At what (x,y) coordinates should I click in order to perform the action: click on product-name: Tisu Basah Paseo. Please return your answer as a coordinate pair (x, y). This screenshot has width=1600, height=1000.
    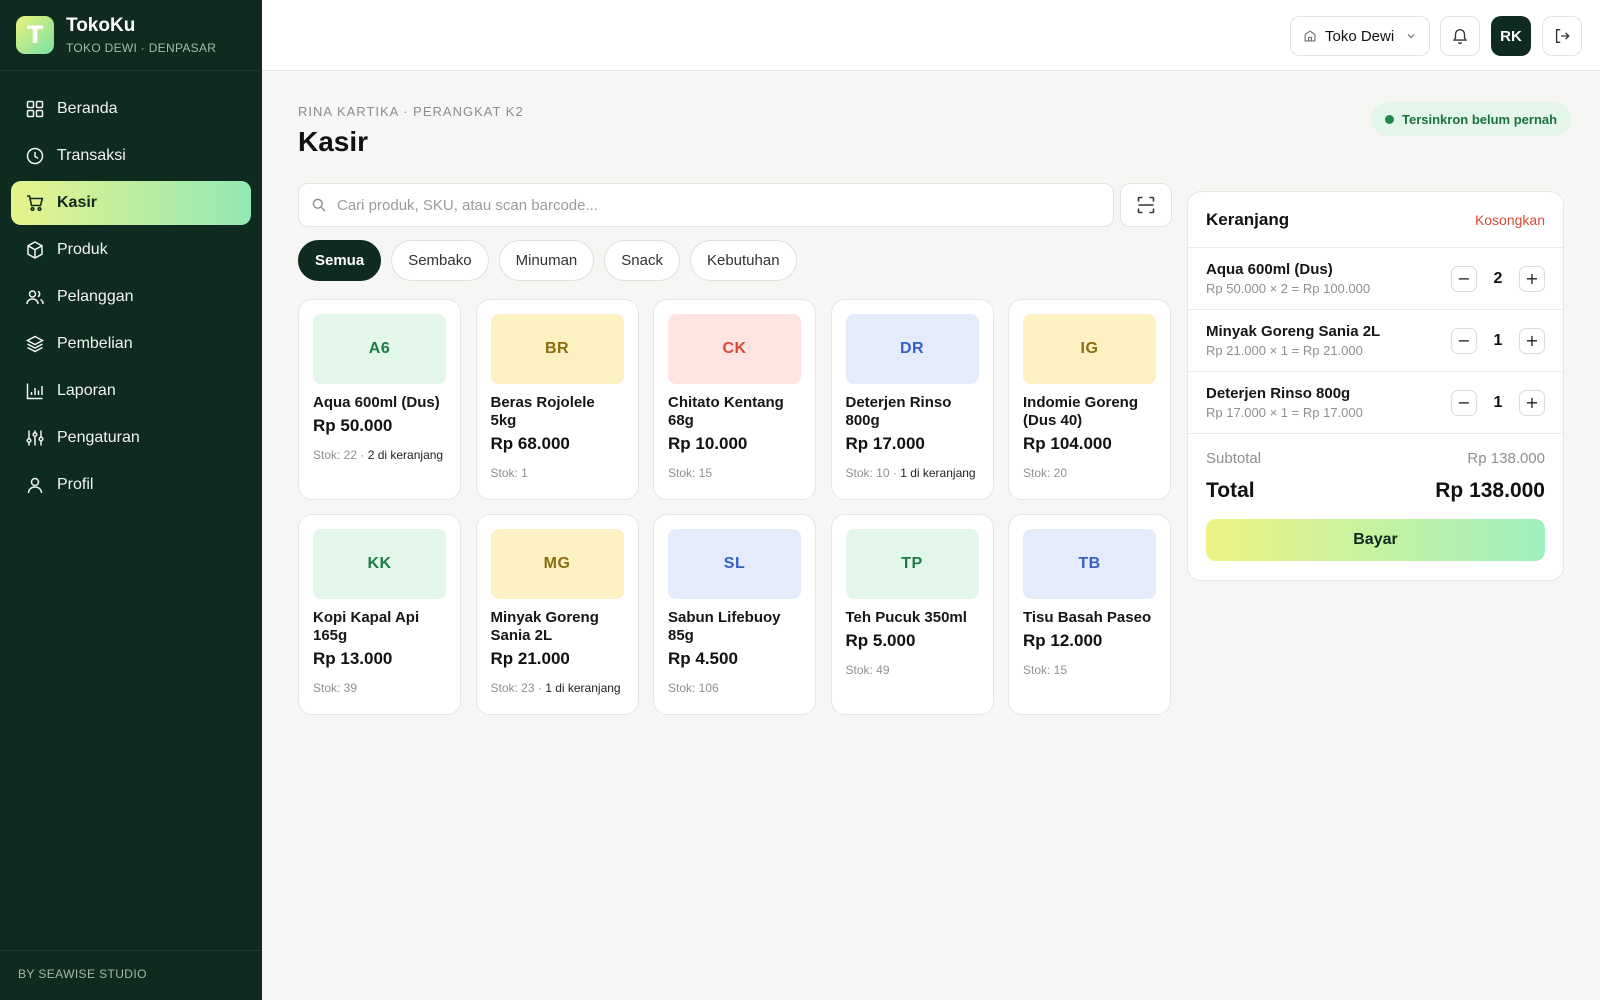
    Looking at the image, I should click on (1087, 617).